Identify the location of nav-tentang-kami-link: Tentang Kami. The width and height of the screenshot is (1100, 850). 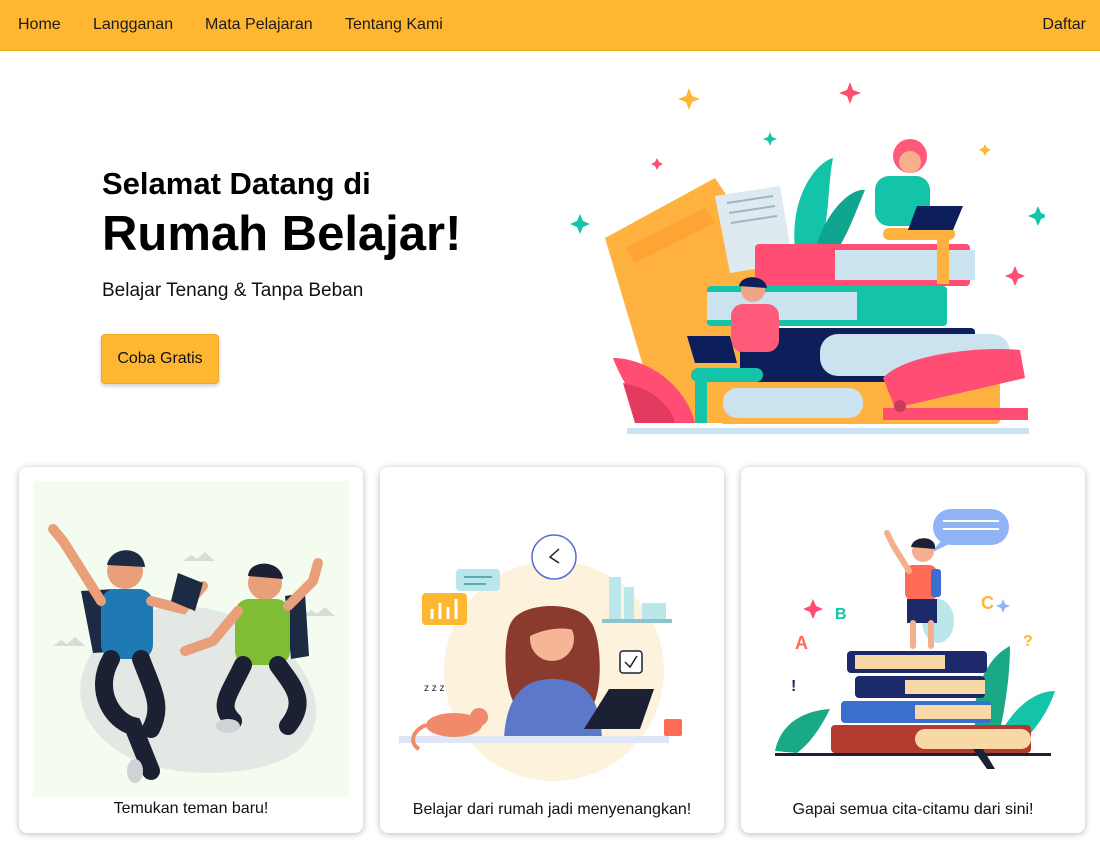
(394, 25).